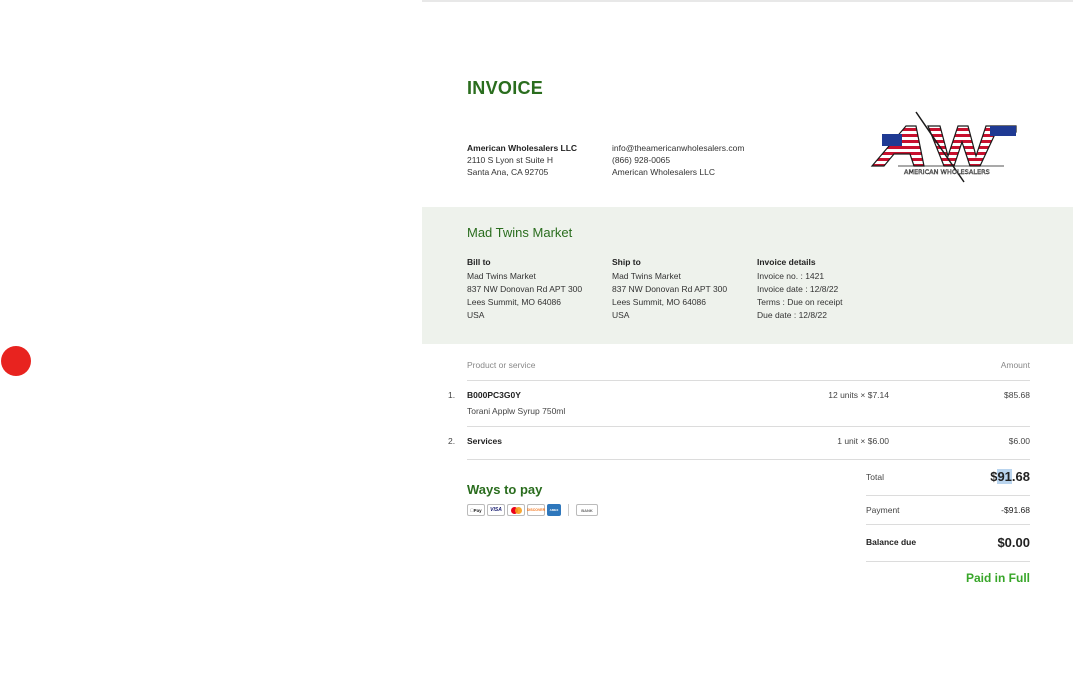  What do you see at coordinates (641, 160) in the screenshot?
I see `seller-phone: (866) 928-0065` at bounding box center [641, 160].